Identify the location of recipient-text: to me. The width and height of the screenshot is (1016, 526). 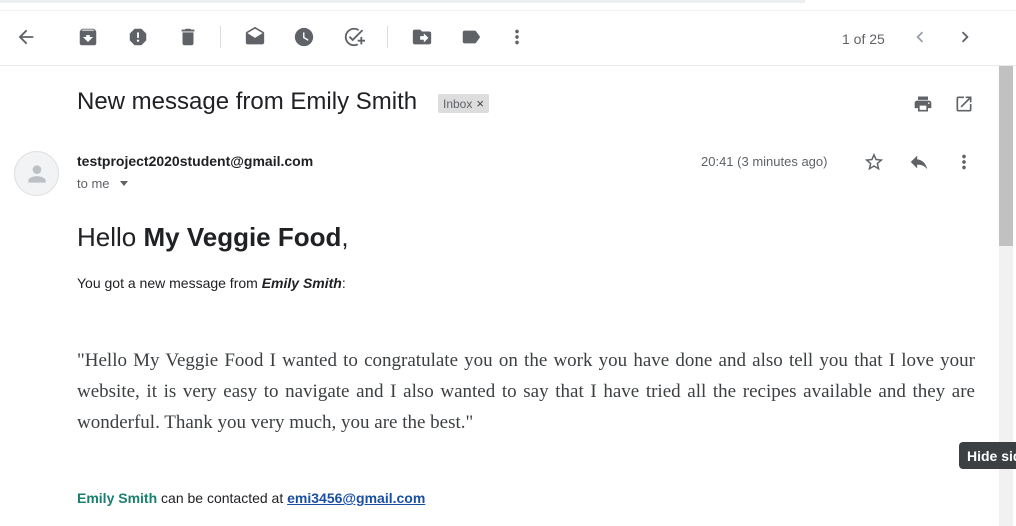
(93, 183).